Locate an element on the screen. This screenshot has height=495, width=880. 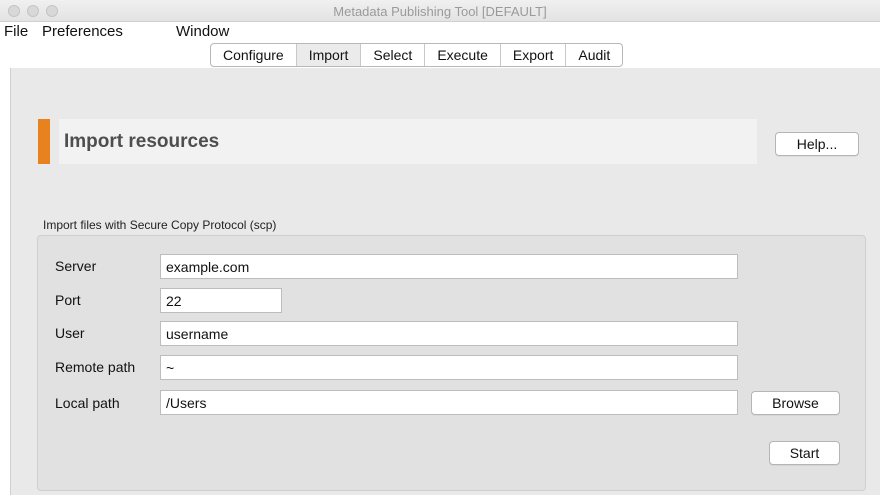
port-label: Port is located at coordinates (68, 300).